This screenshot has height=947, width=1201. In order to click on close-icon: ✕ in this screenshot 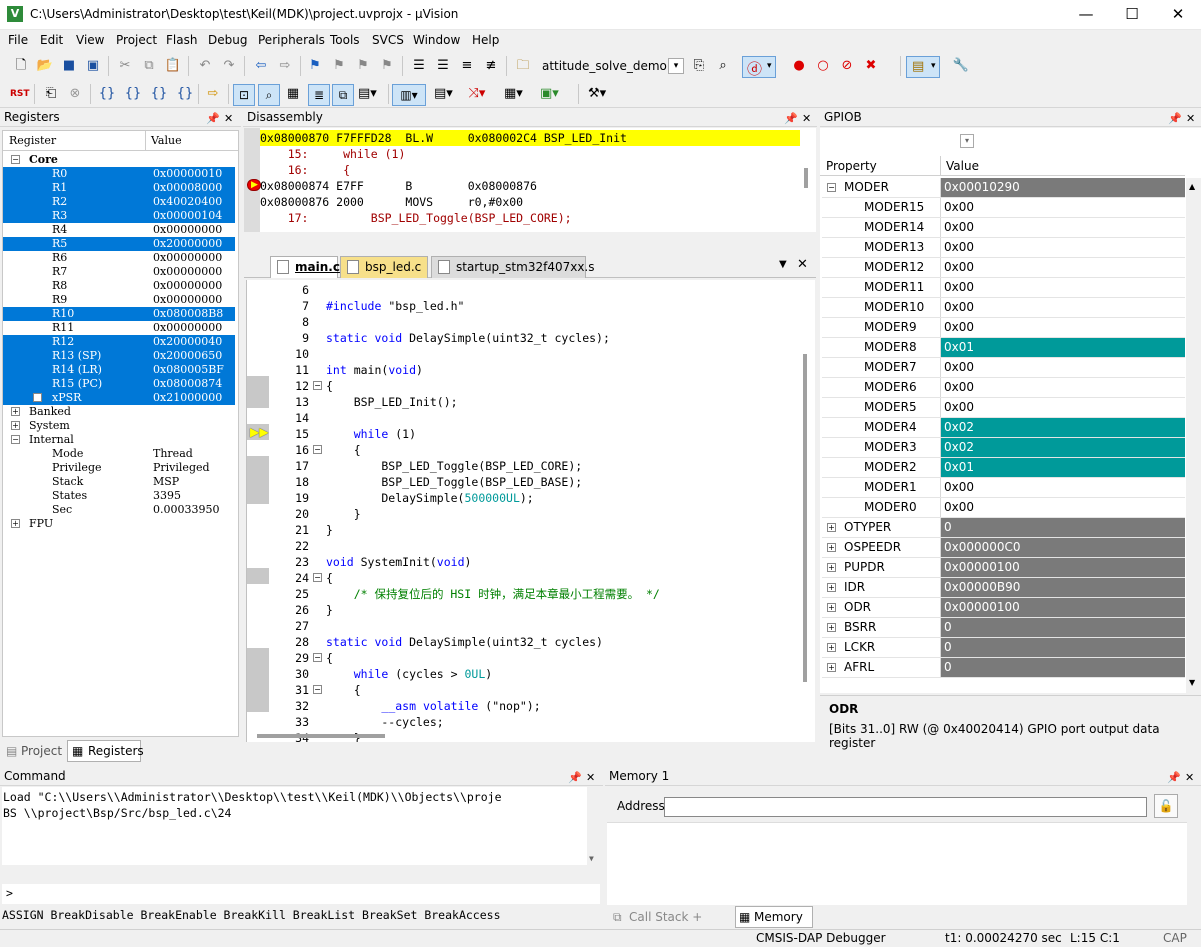, I will do `click(1190, 118)`.